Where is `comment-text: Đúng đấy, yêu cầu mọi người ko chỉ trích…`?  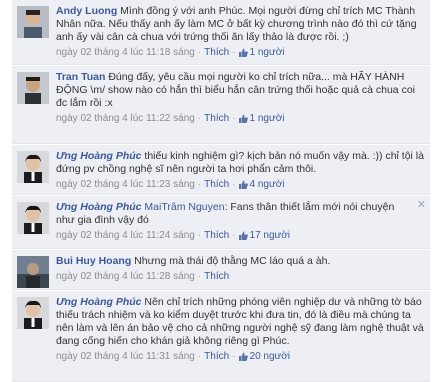 comment-text: Đúng đấy, yêu cầu mọi người ko chỉ trích… is located at coordinates (235, 90).